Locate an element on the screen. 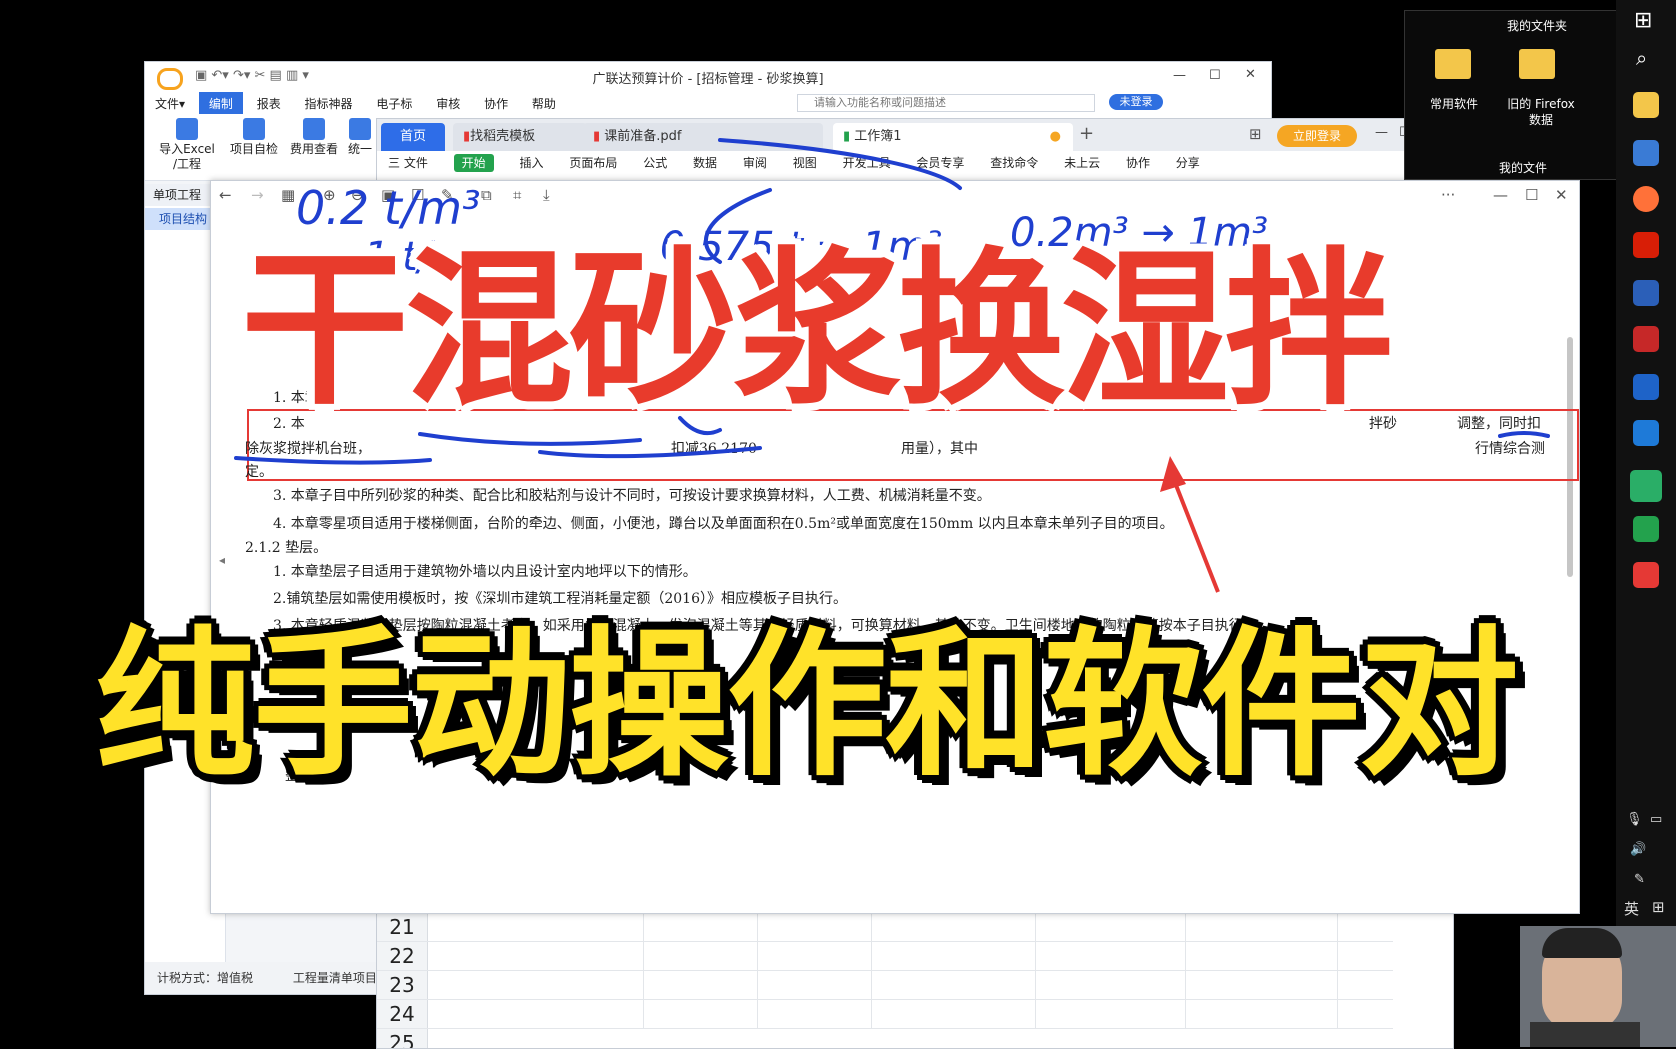  wps-menu-dev: 开发工具 is located at coordinates (867, 163).